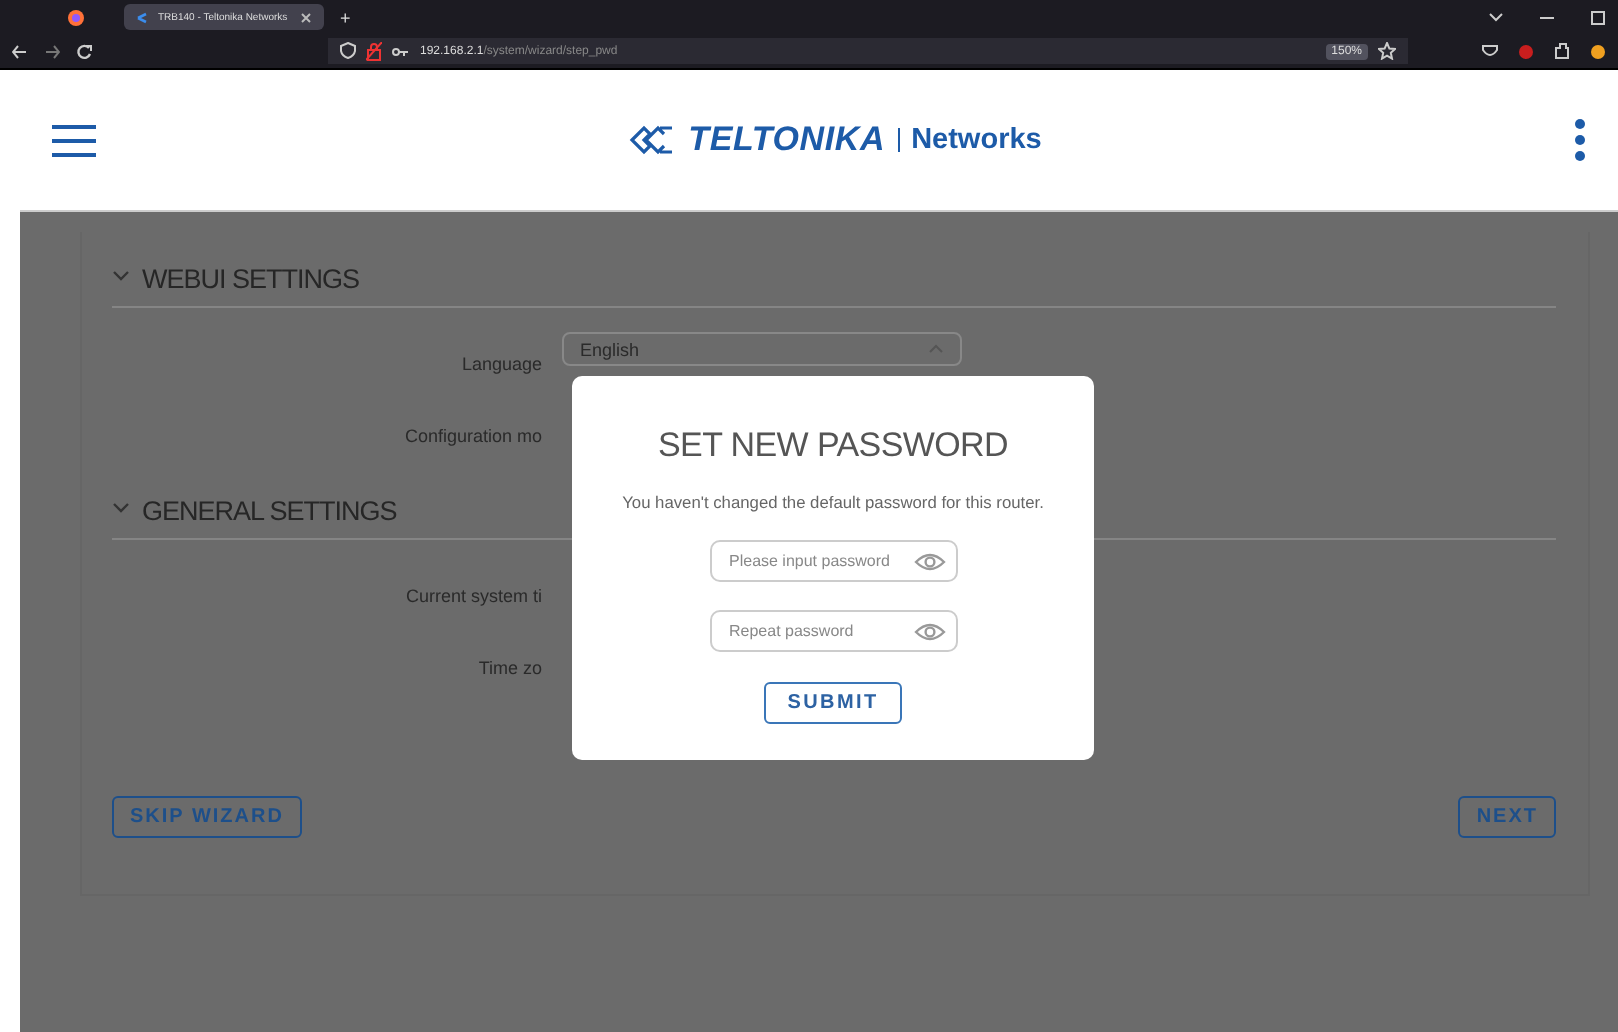 Image resolution: width=1618 pixels, height=1032 pixels. What do you see at coordinates (833, 502) in the screenshot?
I see `dialog-message: You haven't changed the default password for this router.` at bounding box center [833, 502].